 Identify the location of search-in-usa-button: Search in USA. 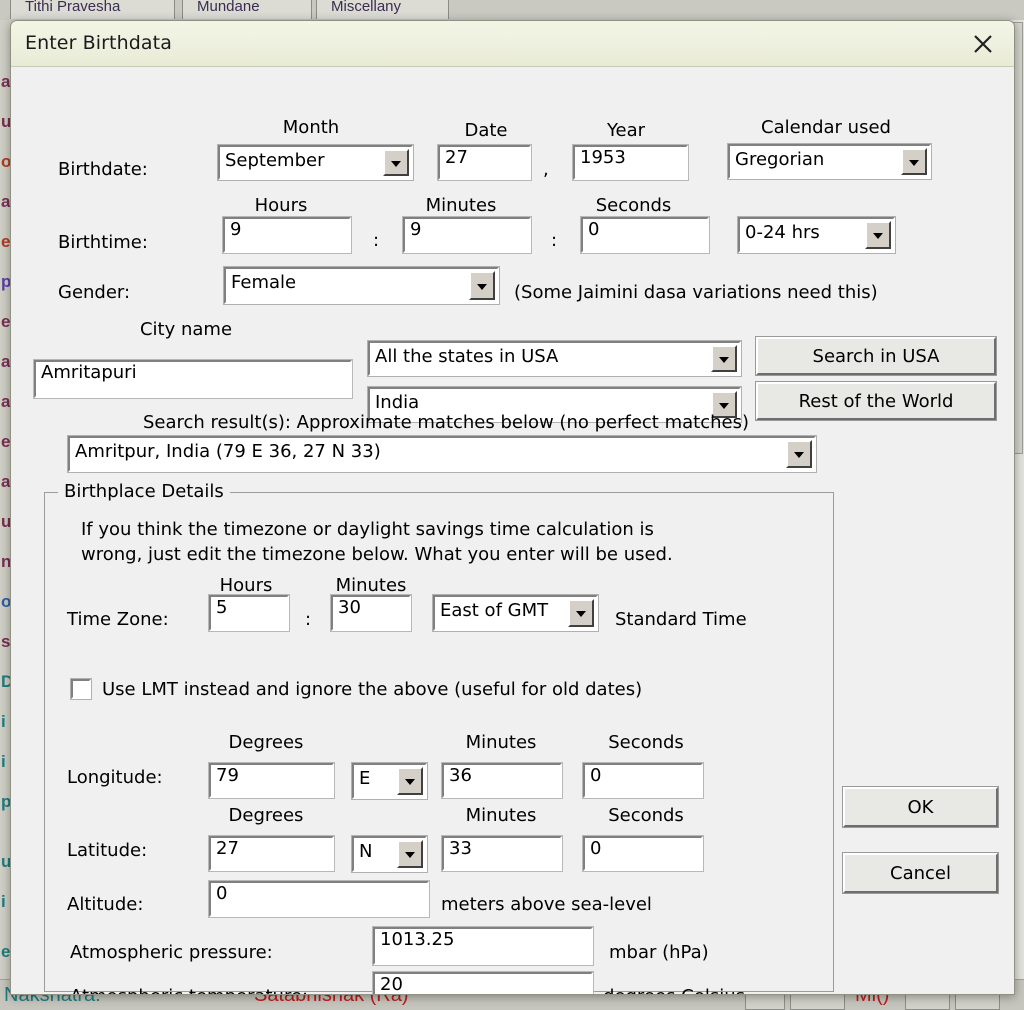
(876, 356).